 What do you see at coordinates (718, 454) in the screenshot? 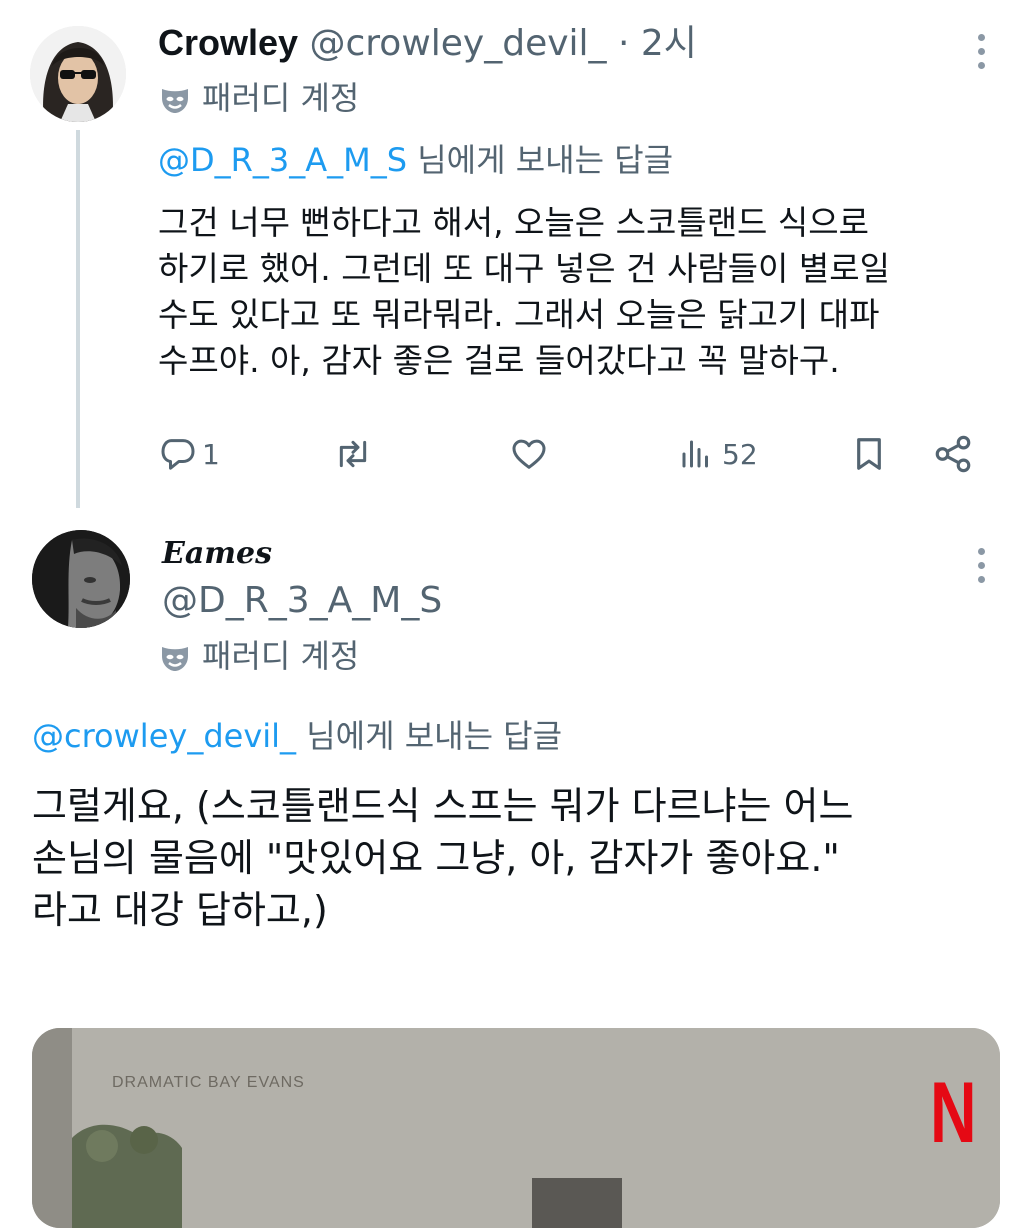
I see `views-button: 52` at bounding box center [718, 454].